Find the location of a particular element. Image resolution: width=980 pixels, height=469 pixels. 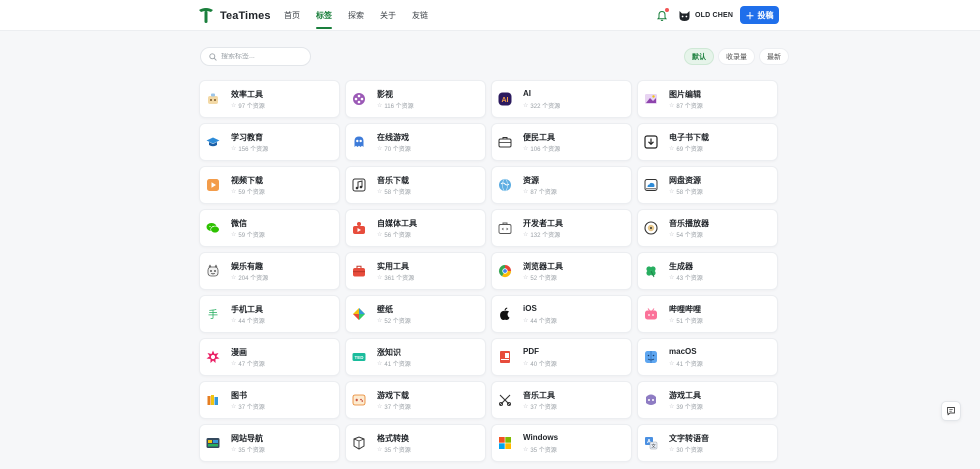

tag-card: TED 涨知识 ☆ 41 个资源 is located at coordinates (415, 357).